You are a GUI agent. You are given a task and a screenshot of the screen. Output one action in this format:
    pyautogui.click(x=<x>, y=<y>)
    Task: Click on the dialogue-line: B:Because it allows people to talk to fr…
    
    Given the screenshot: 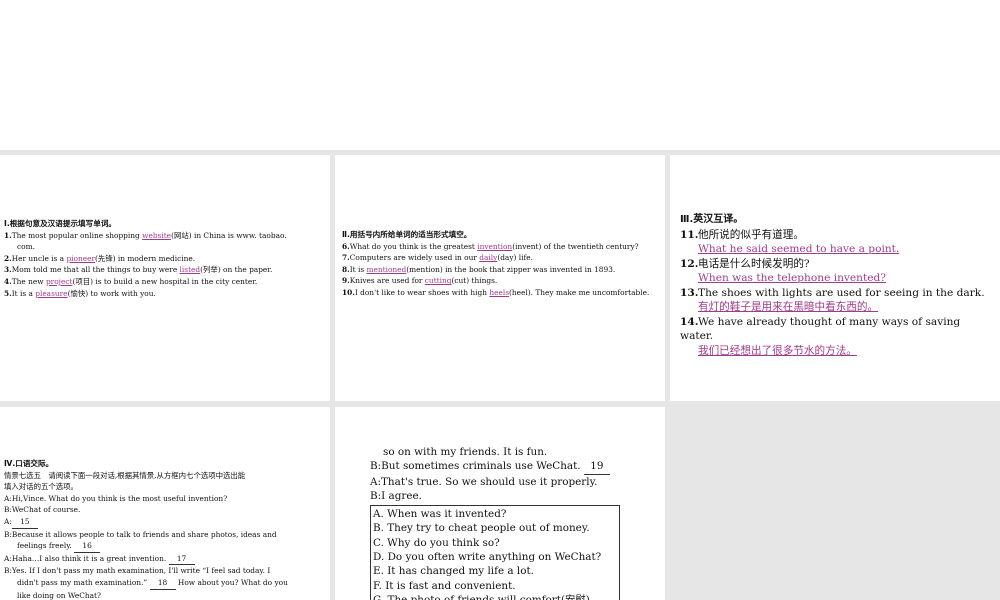 What is the action you would take?
    pyautogui.click(x=164, y=535)
    